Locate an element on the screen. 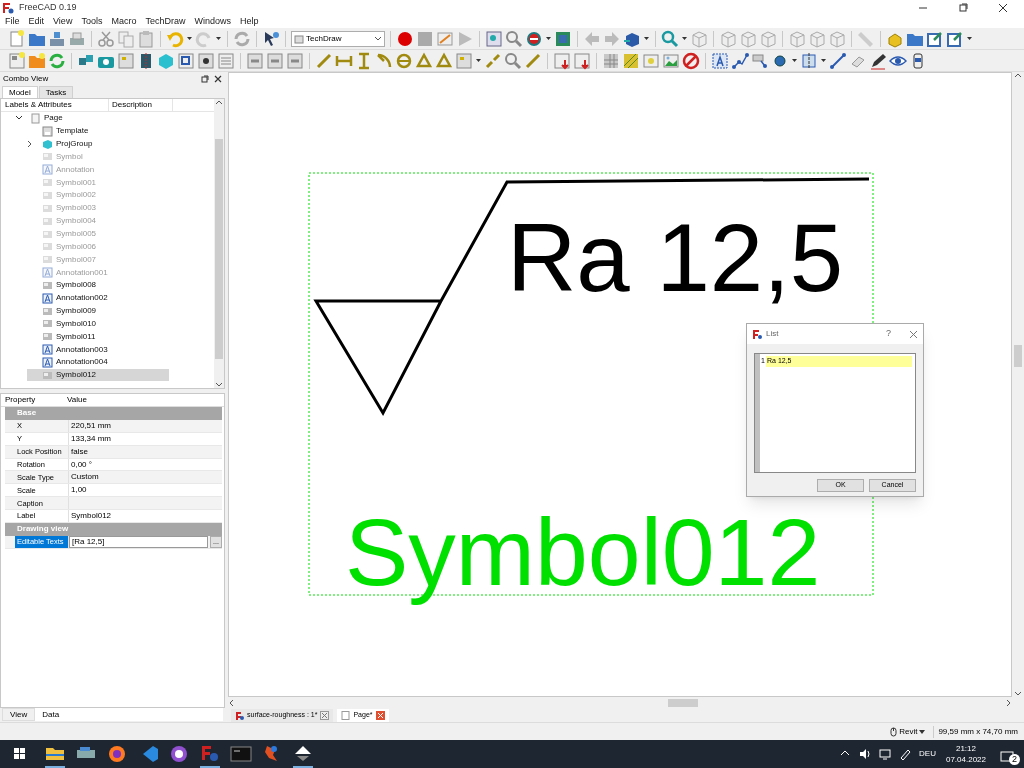 The image size is (1024, 768). menu-item: Windows is located at coordinates (212, 22).